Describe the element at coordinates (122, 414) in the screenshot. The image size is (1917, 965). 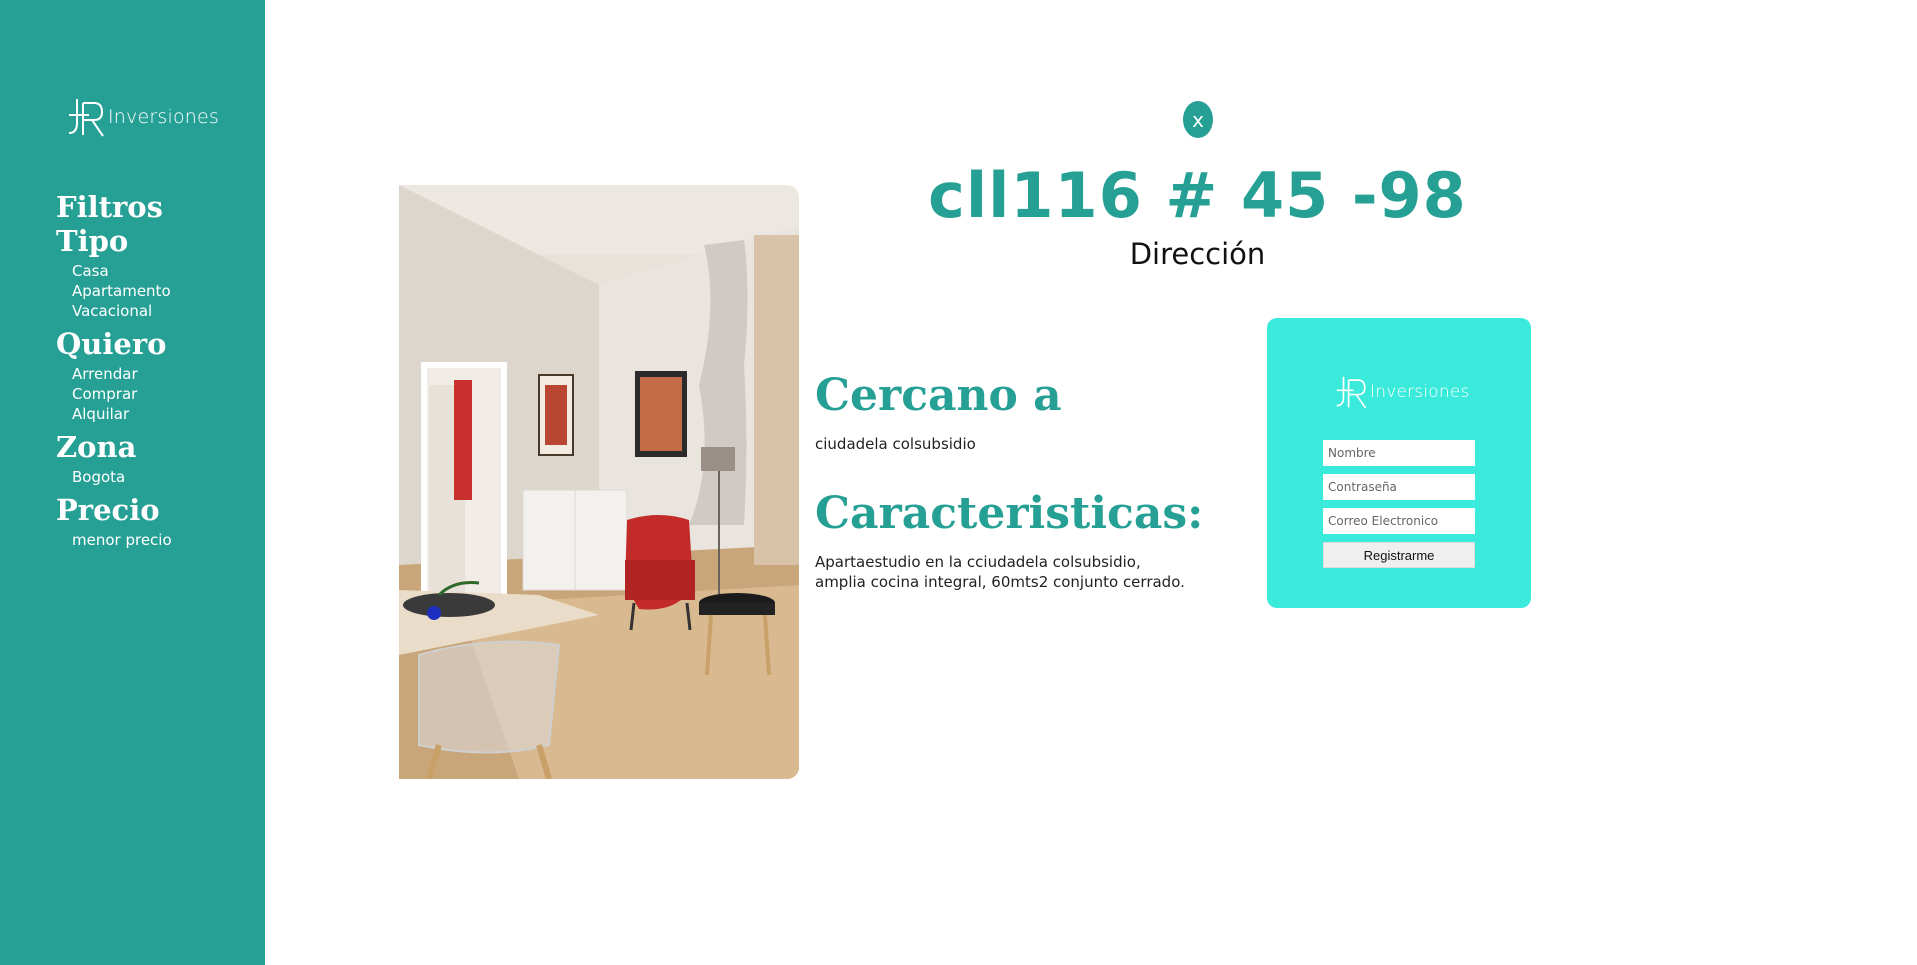
I see `filter-want-alquilar: Alquilar` at that location.